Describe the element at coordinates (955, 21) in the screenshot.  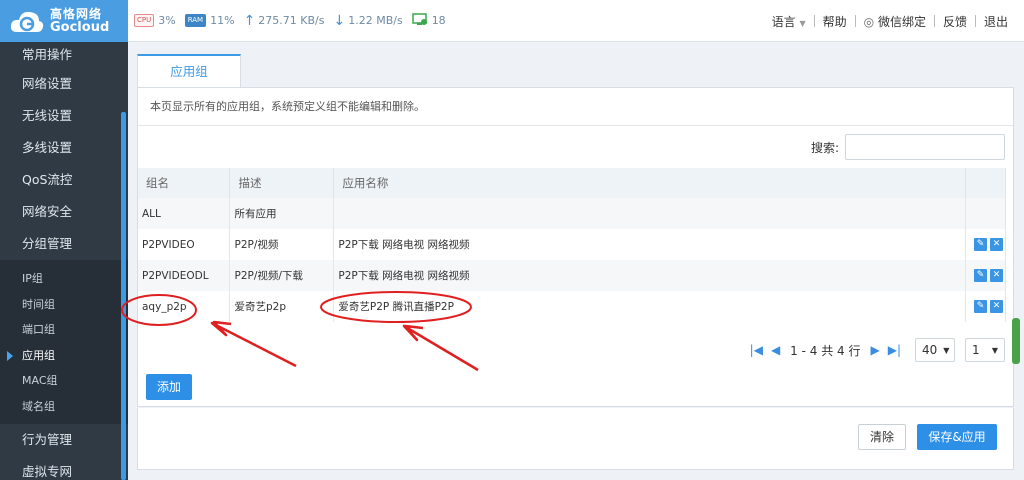
I see `feedback-link: 反馈` at that location.